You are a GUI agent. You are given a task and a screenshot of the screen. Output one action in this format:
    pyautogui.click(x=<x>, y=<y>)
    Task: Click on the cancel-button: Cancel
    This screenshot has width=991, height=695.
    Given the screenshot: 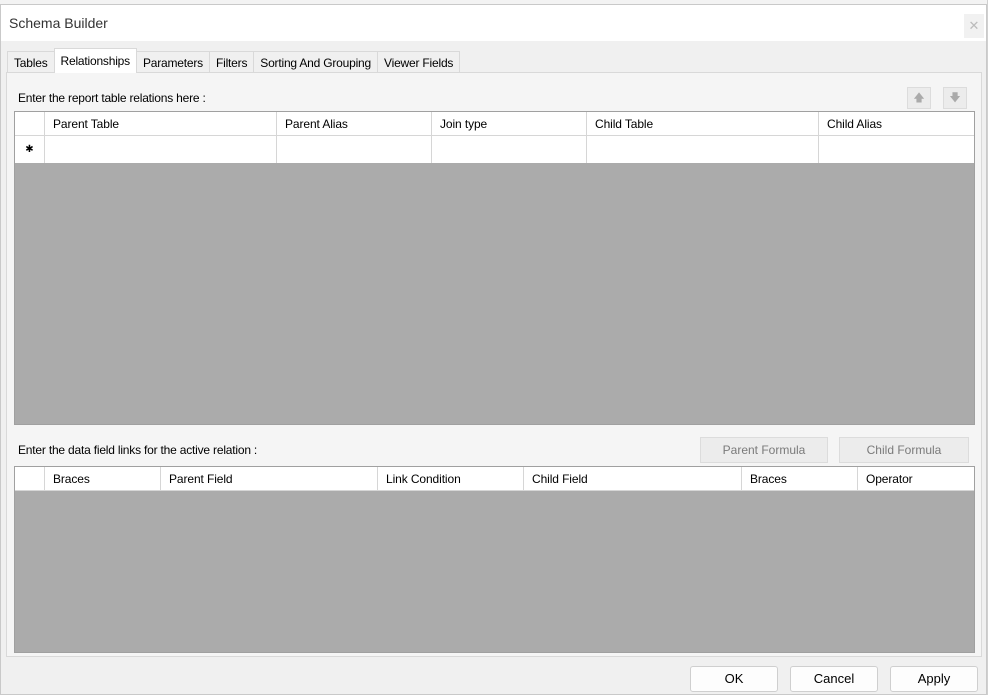 What is the action you would take?
    pyautogui.click(x=834, y=679)
    